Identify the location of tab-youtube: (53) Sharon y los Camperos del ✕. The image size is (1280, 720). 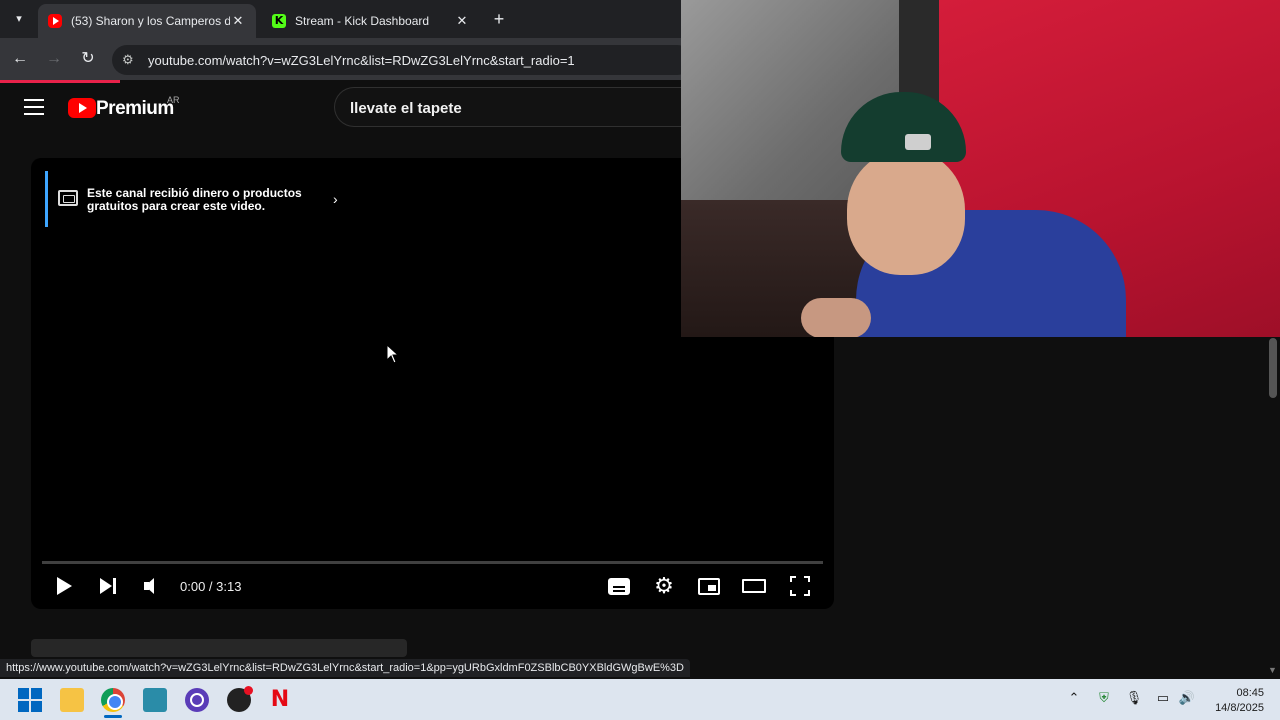
(147, 21).